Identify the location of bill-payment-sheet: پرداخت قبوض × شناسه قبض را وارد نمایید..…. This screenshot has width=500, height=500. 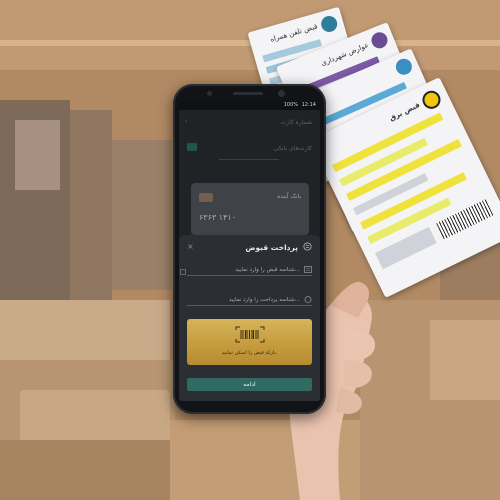
(249, 318).